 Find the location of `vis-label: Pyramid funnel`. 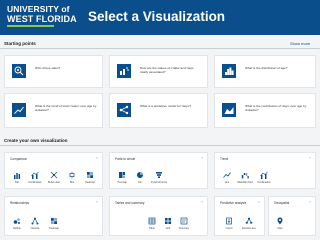

vis-label: Pyramid funnel is located at coordinates (159, 182).